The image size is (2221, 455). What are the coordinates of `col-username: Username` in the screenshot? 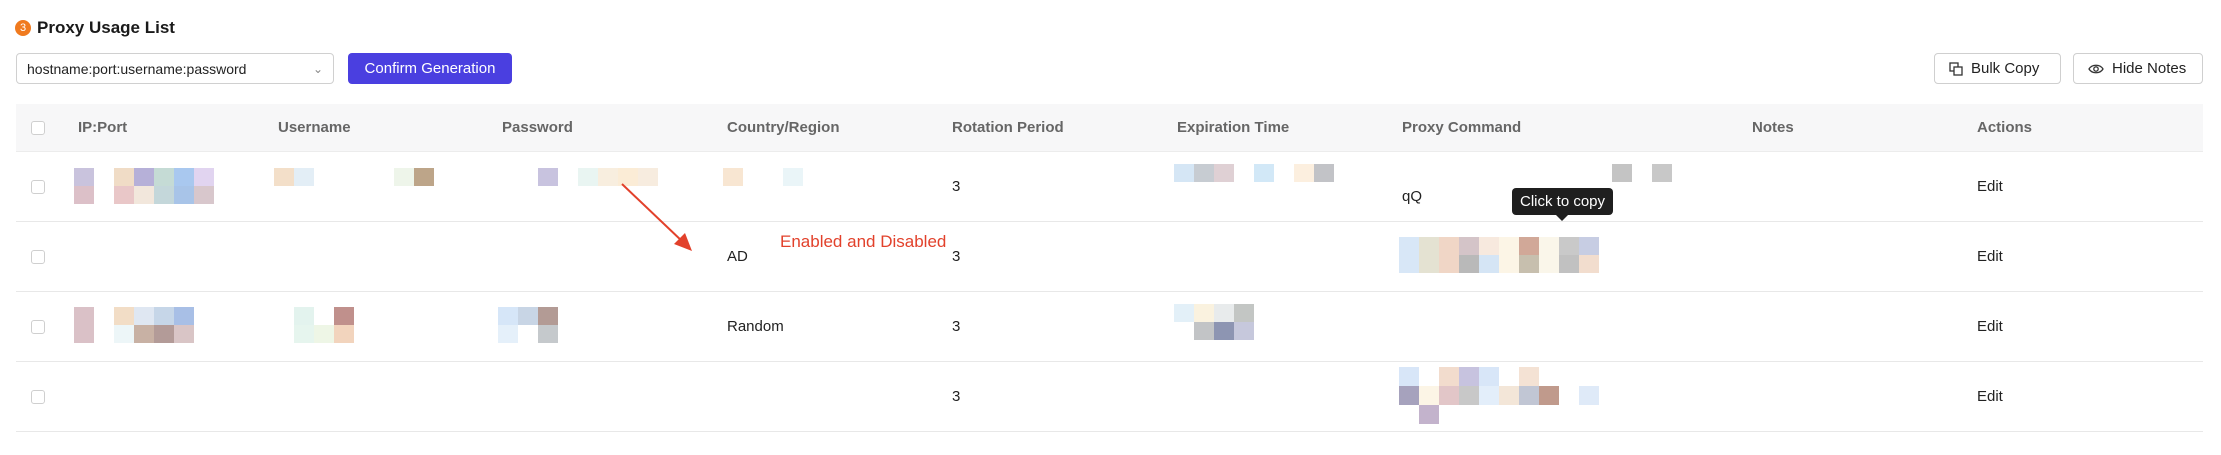 It's located at (314, 127).